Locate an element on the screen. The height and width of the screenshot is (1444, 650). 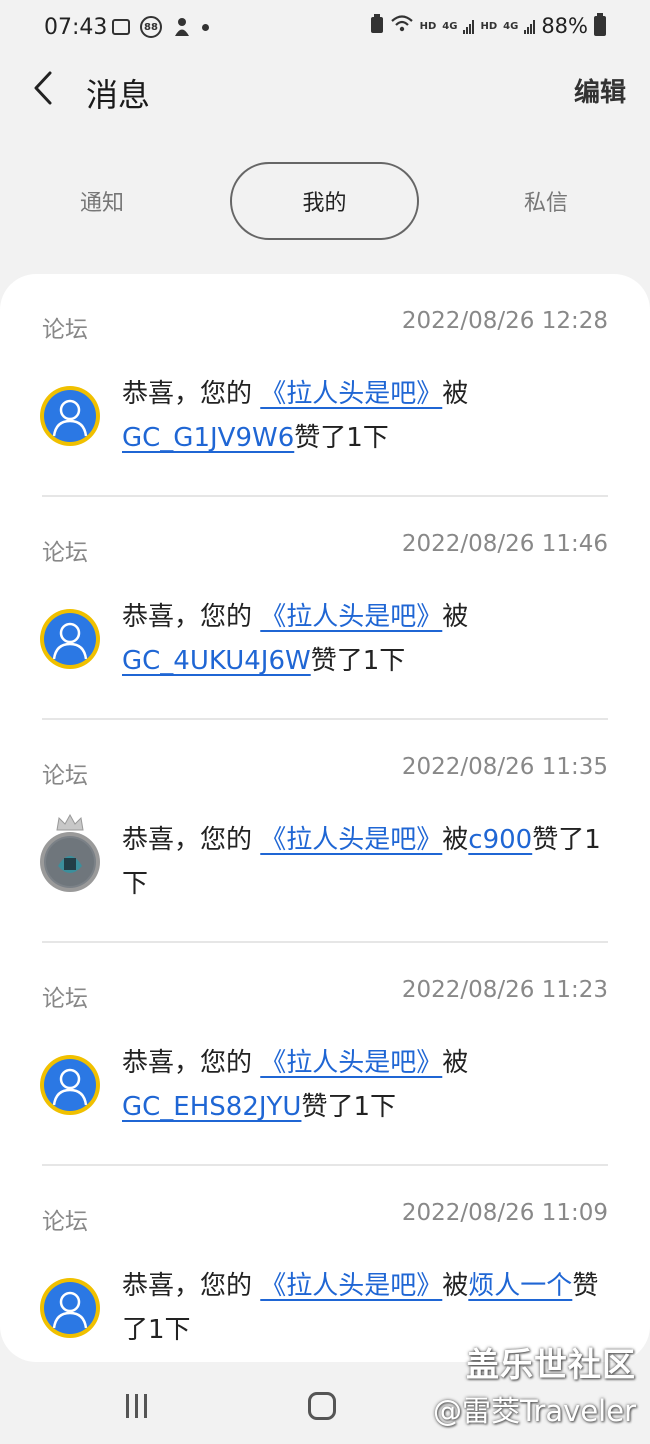
tab-private-messages: 私信 is located at coordinates (546, 201).